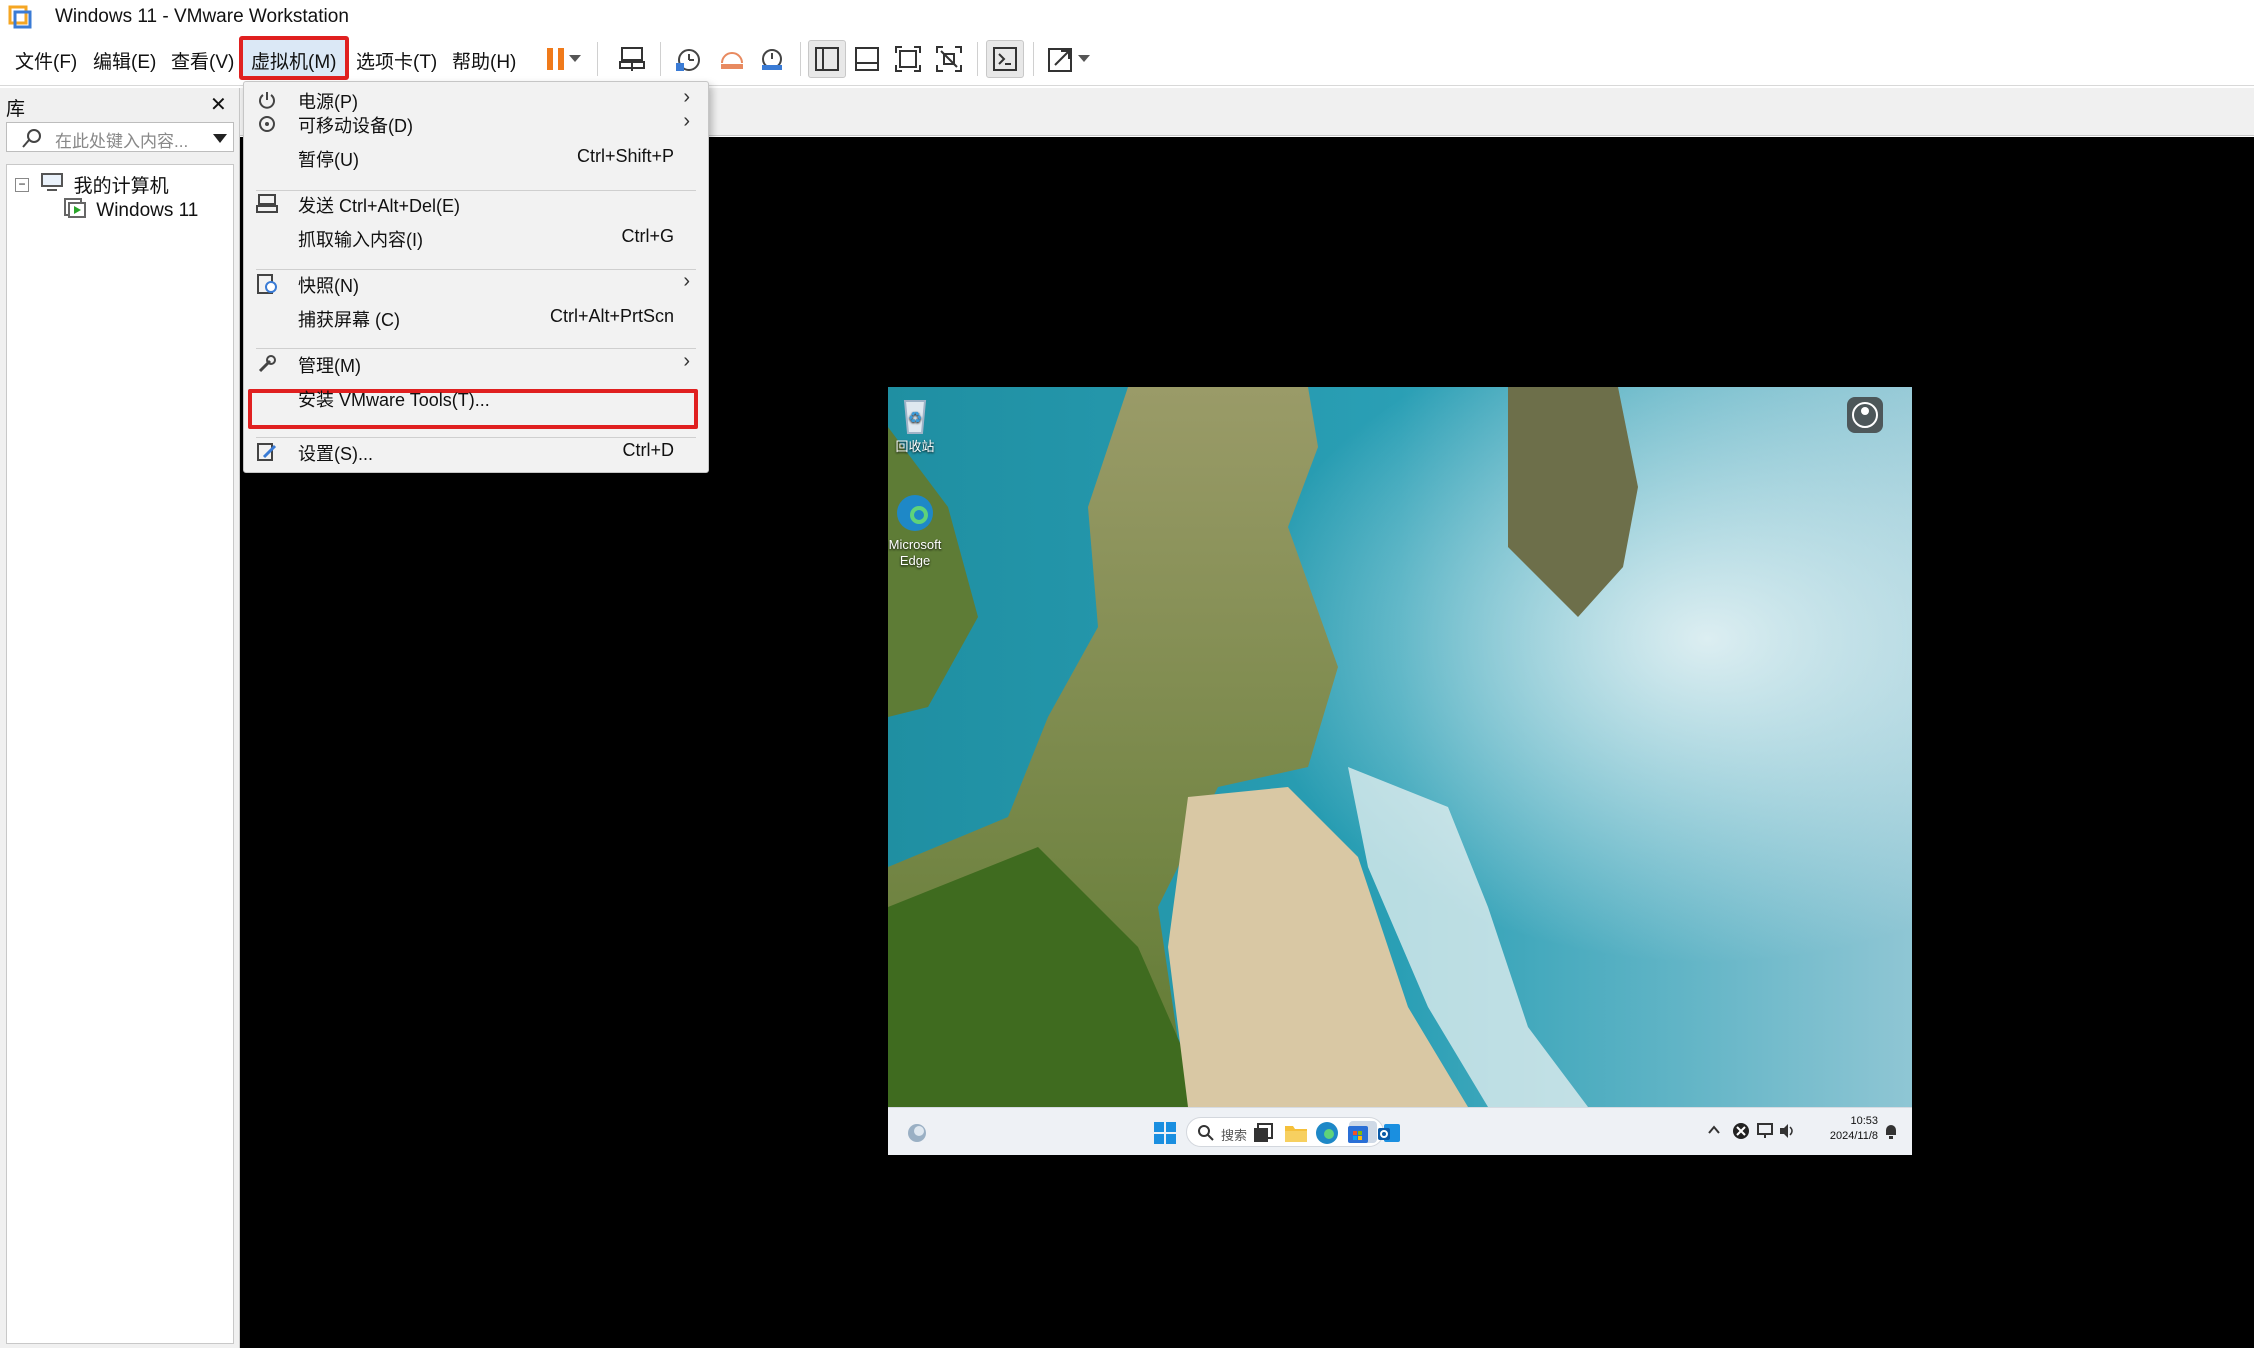  What do you see at coordinates (611, 316) in the screenshot?
I see `menu-item-shortcut: Ctrl+Alt+PrtScn` at bounding box center [611, 316].